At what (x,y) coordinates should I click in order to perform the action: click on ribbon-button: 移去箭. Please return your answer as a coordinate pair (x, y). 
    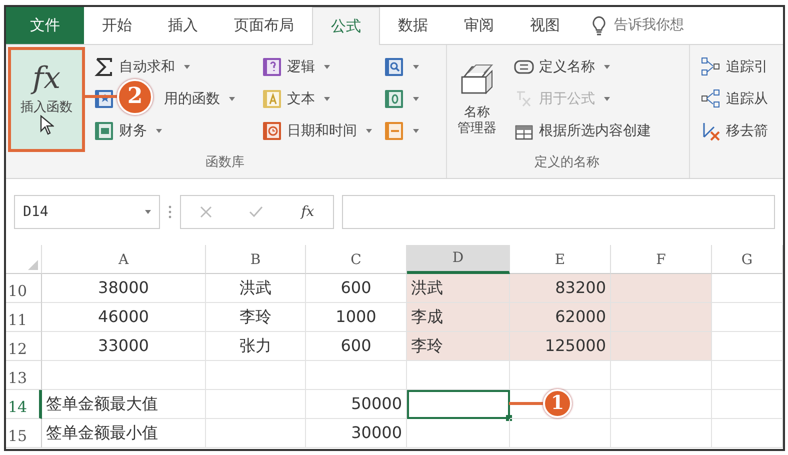
    Looking at the image, I should click on (734, 131).